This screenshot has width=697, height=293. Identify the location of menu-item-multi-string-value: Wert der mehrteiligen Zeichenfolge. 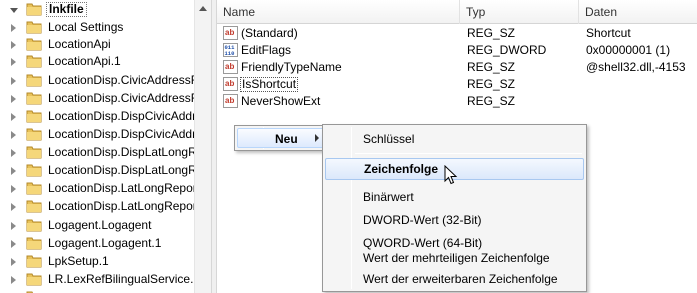
(454, 256).